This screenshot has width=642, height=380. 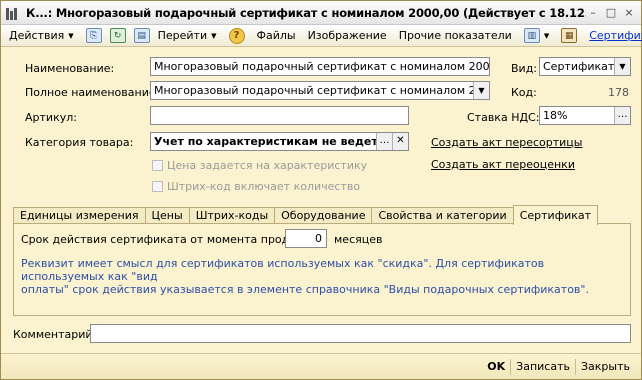 I want to click on goto-menu: Перейти ▼, so click(x=187, y=36).